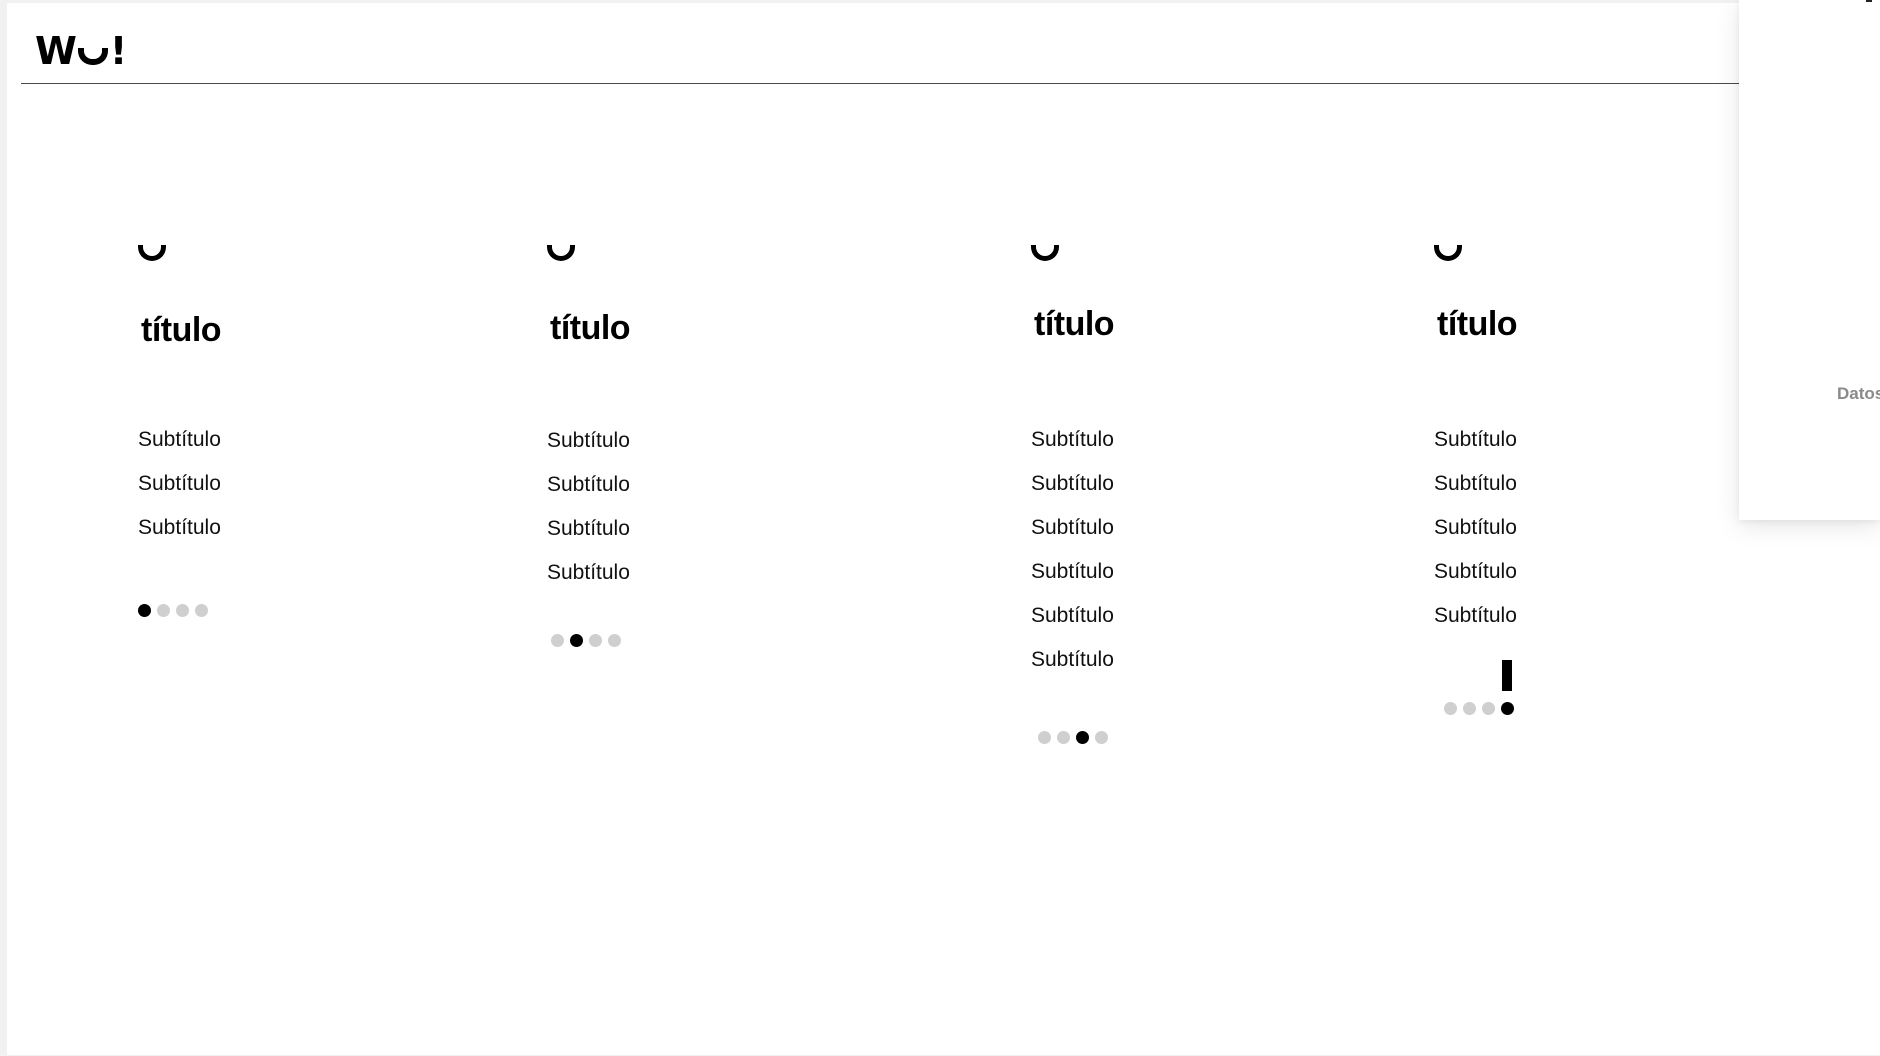 Image resolution: width=1880 pixels, height=1056 pixels. What do you see at coordinates (92, 56) in the screenshot?
I see `logo-smile-icon` at bounding box center [92, 56].